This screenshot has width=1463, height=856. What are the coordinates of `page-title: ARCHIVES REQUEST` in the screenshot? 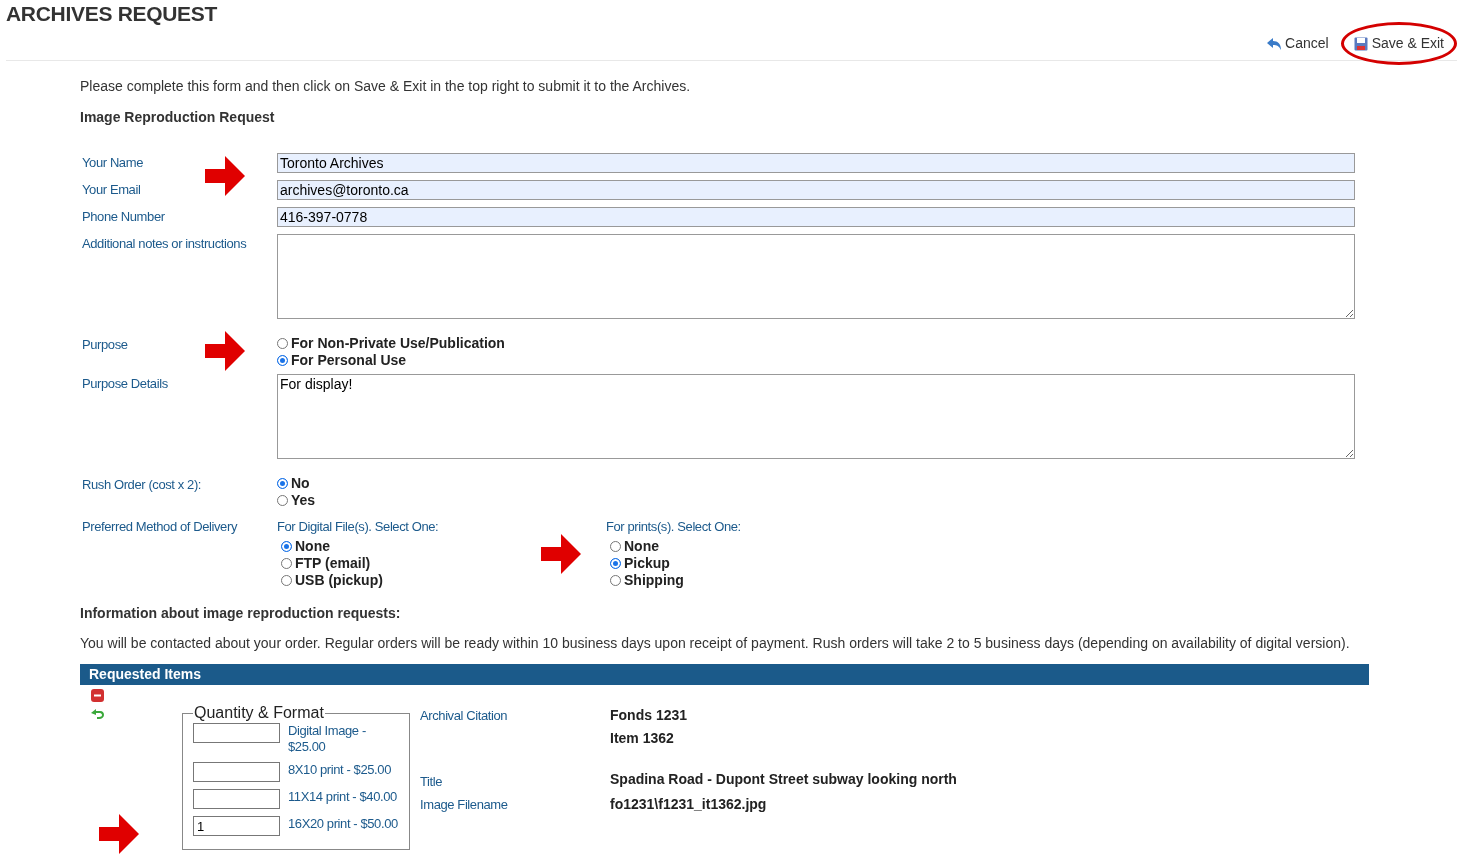 It's located at (112, 14).